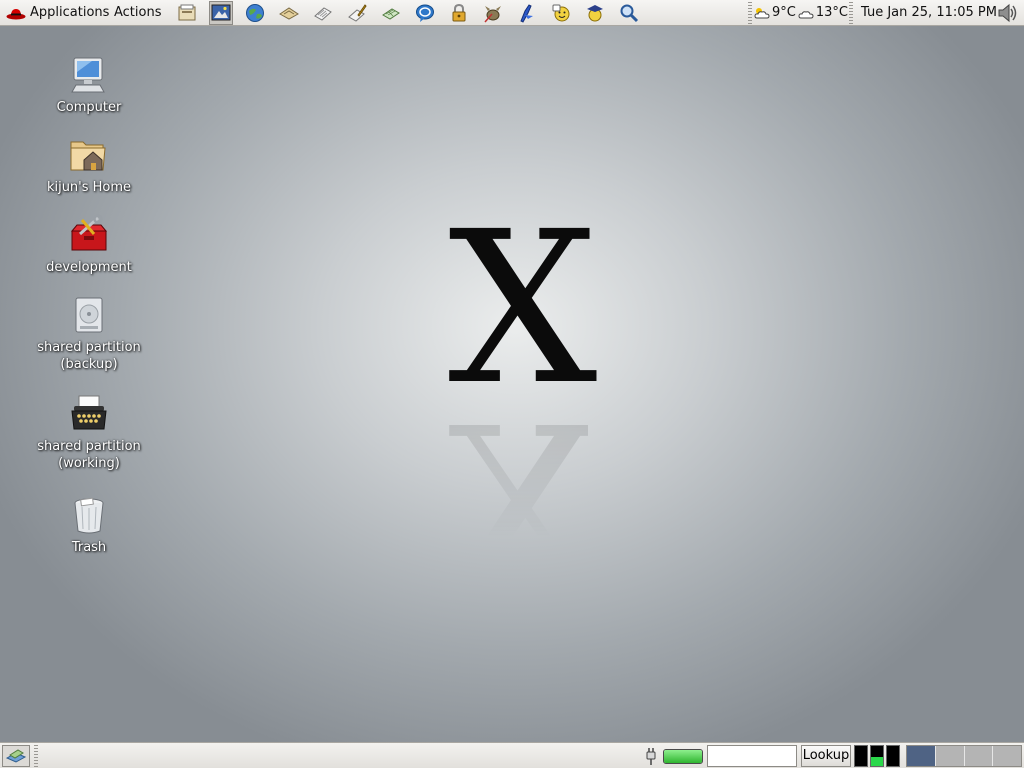  I want to click on hard-drive-icon, so click(89, 315).